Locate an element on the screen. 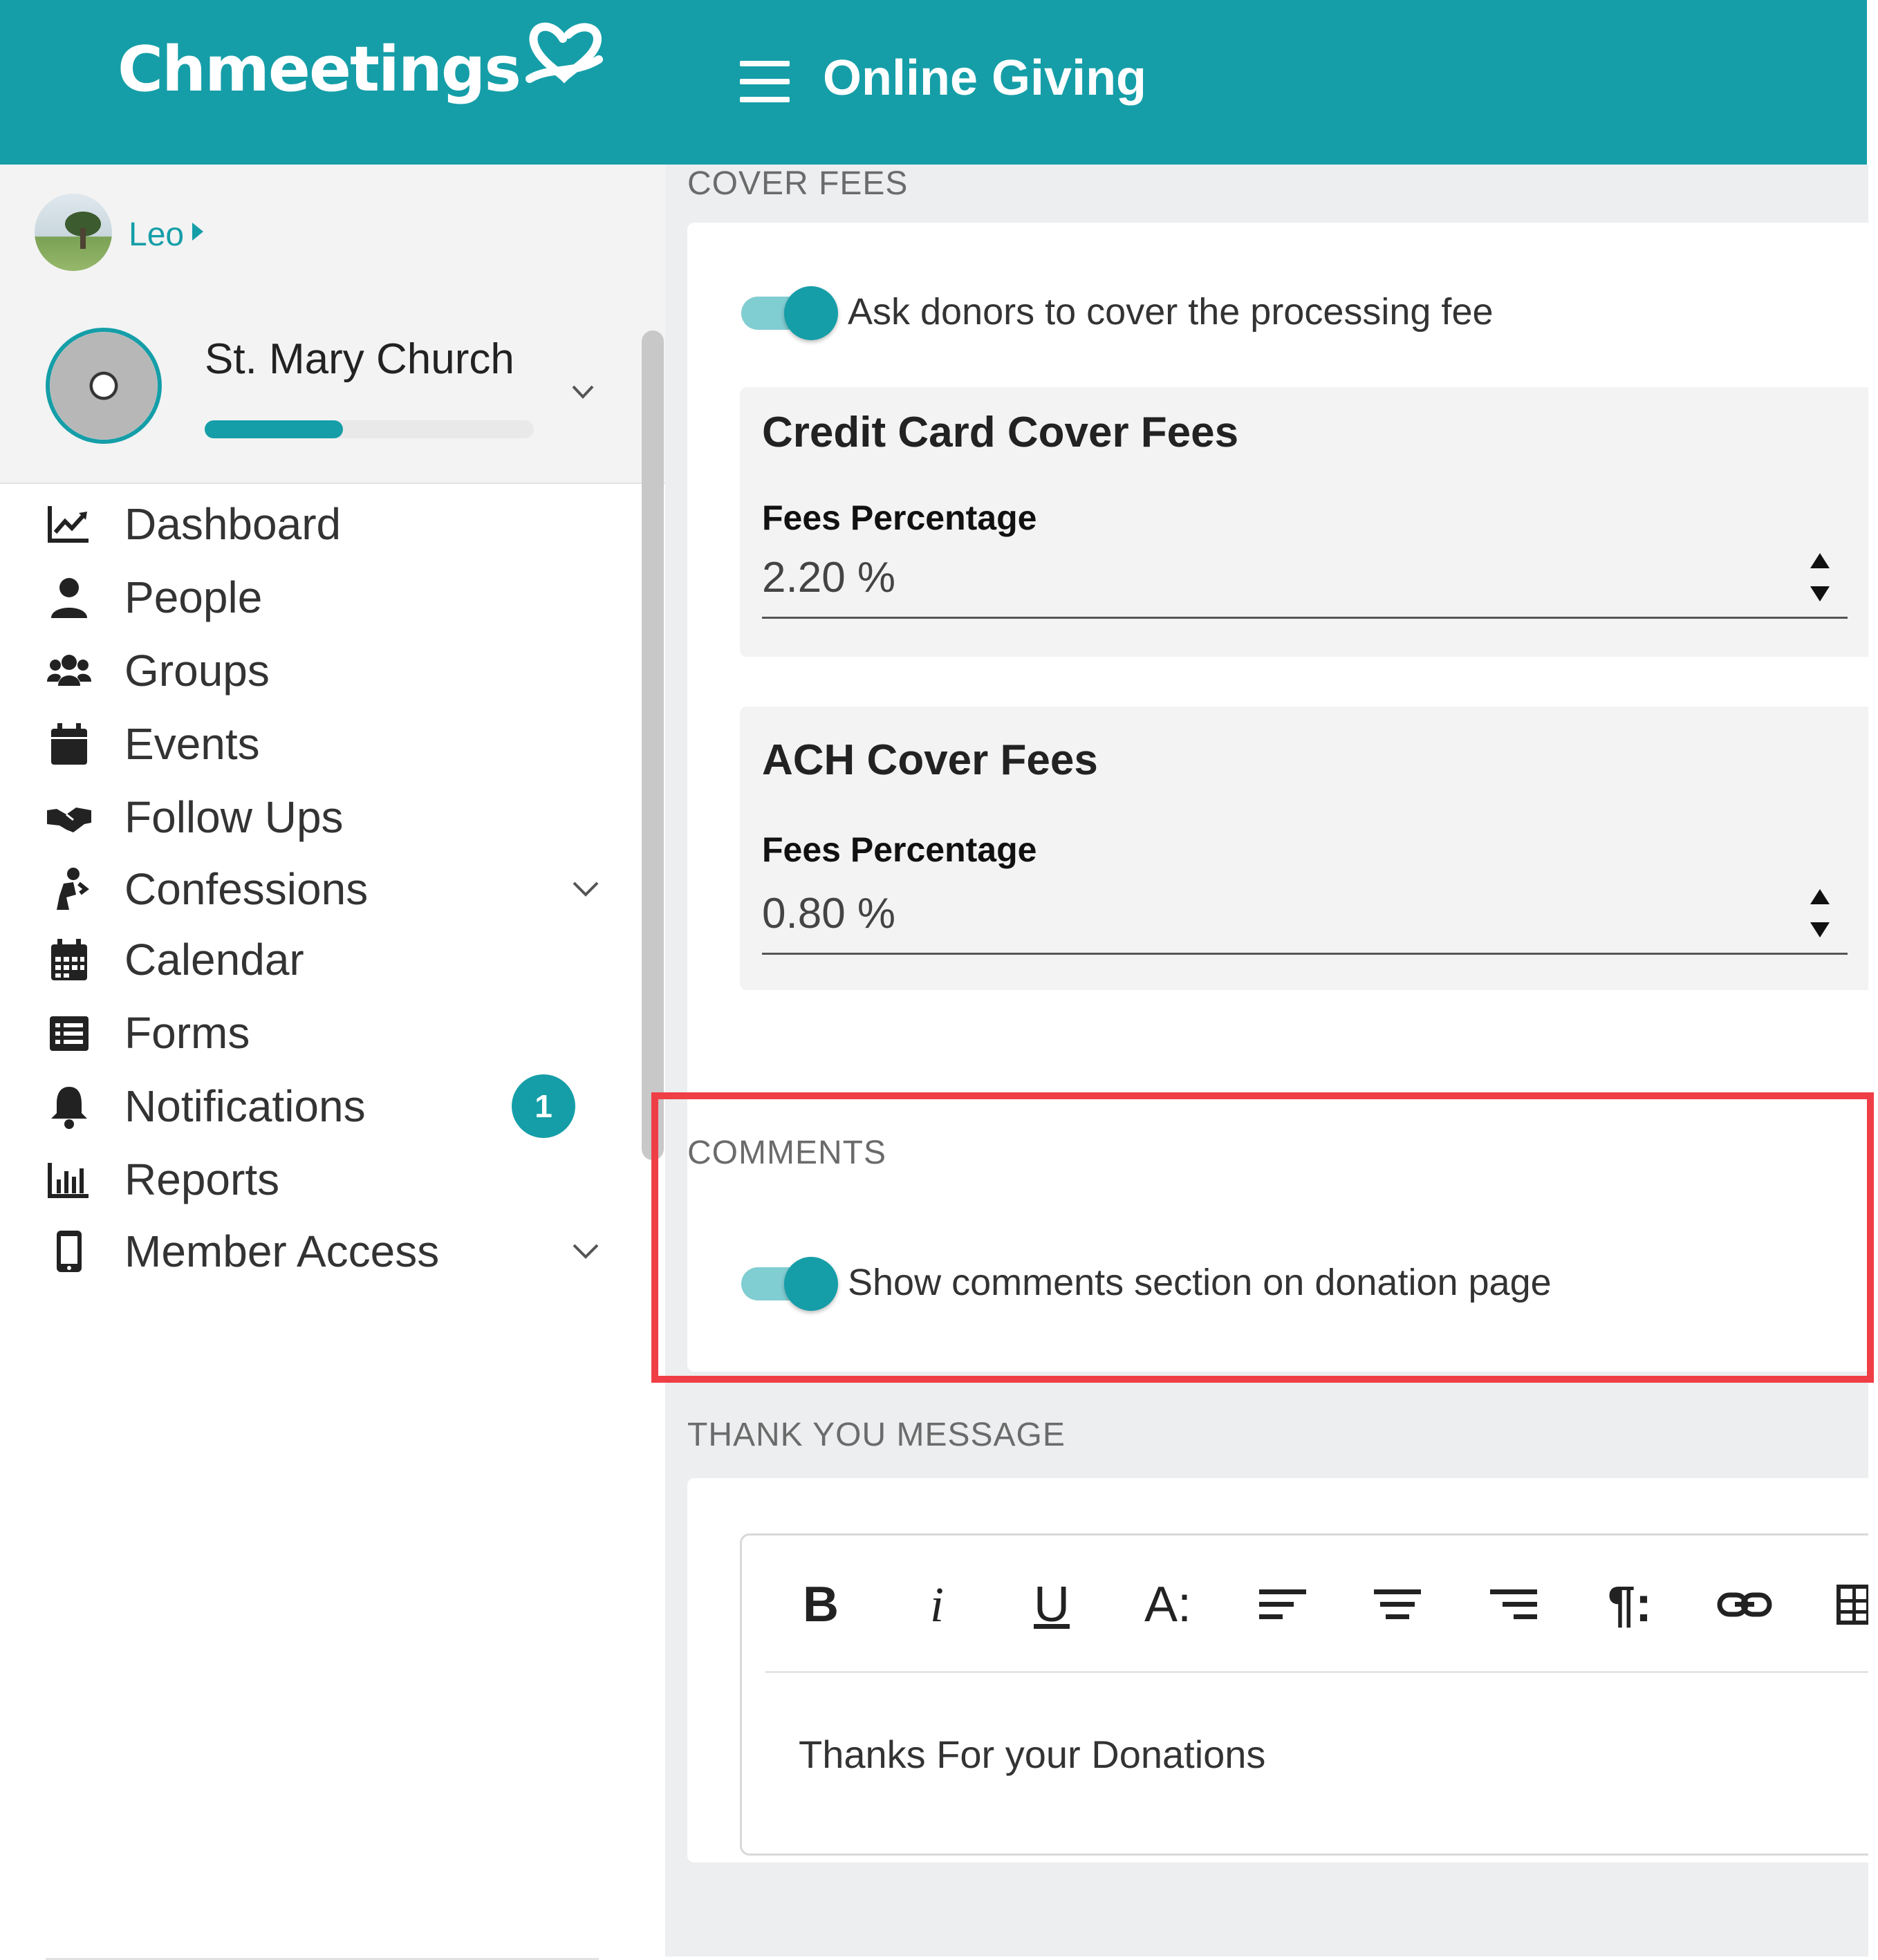  editor-toolbar: B i U A: ¶: is located at coordinates (1305, 1603).